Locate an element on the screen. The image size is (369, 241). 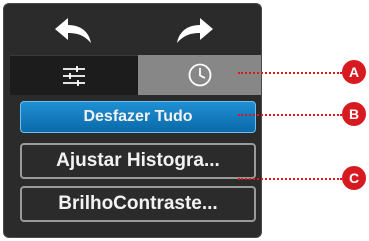
clock-history-icon is located at coordinates (200, 75).